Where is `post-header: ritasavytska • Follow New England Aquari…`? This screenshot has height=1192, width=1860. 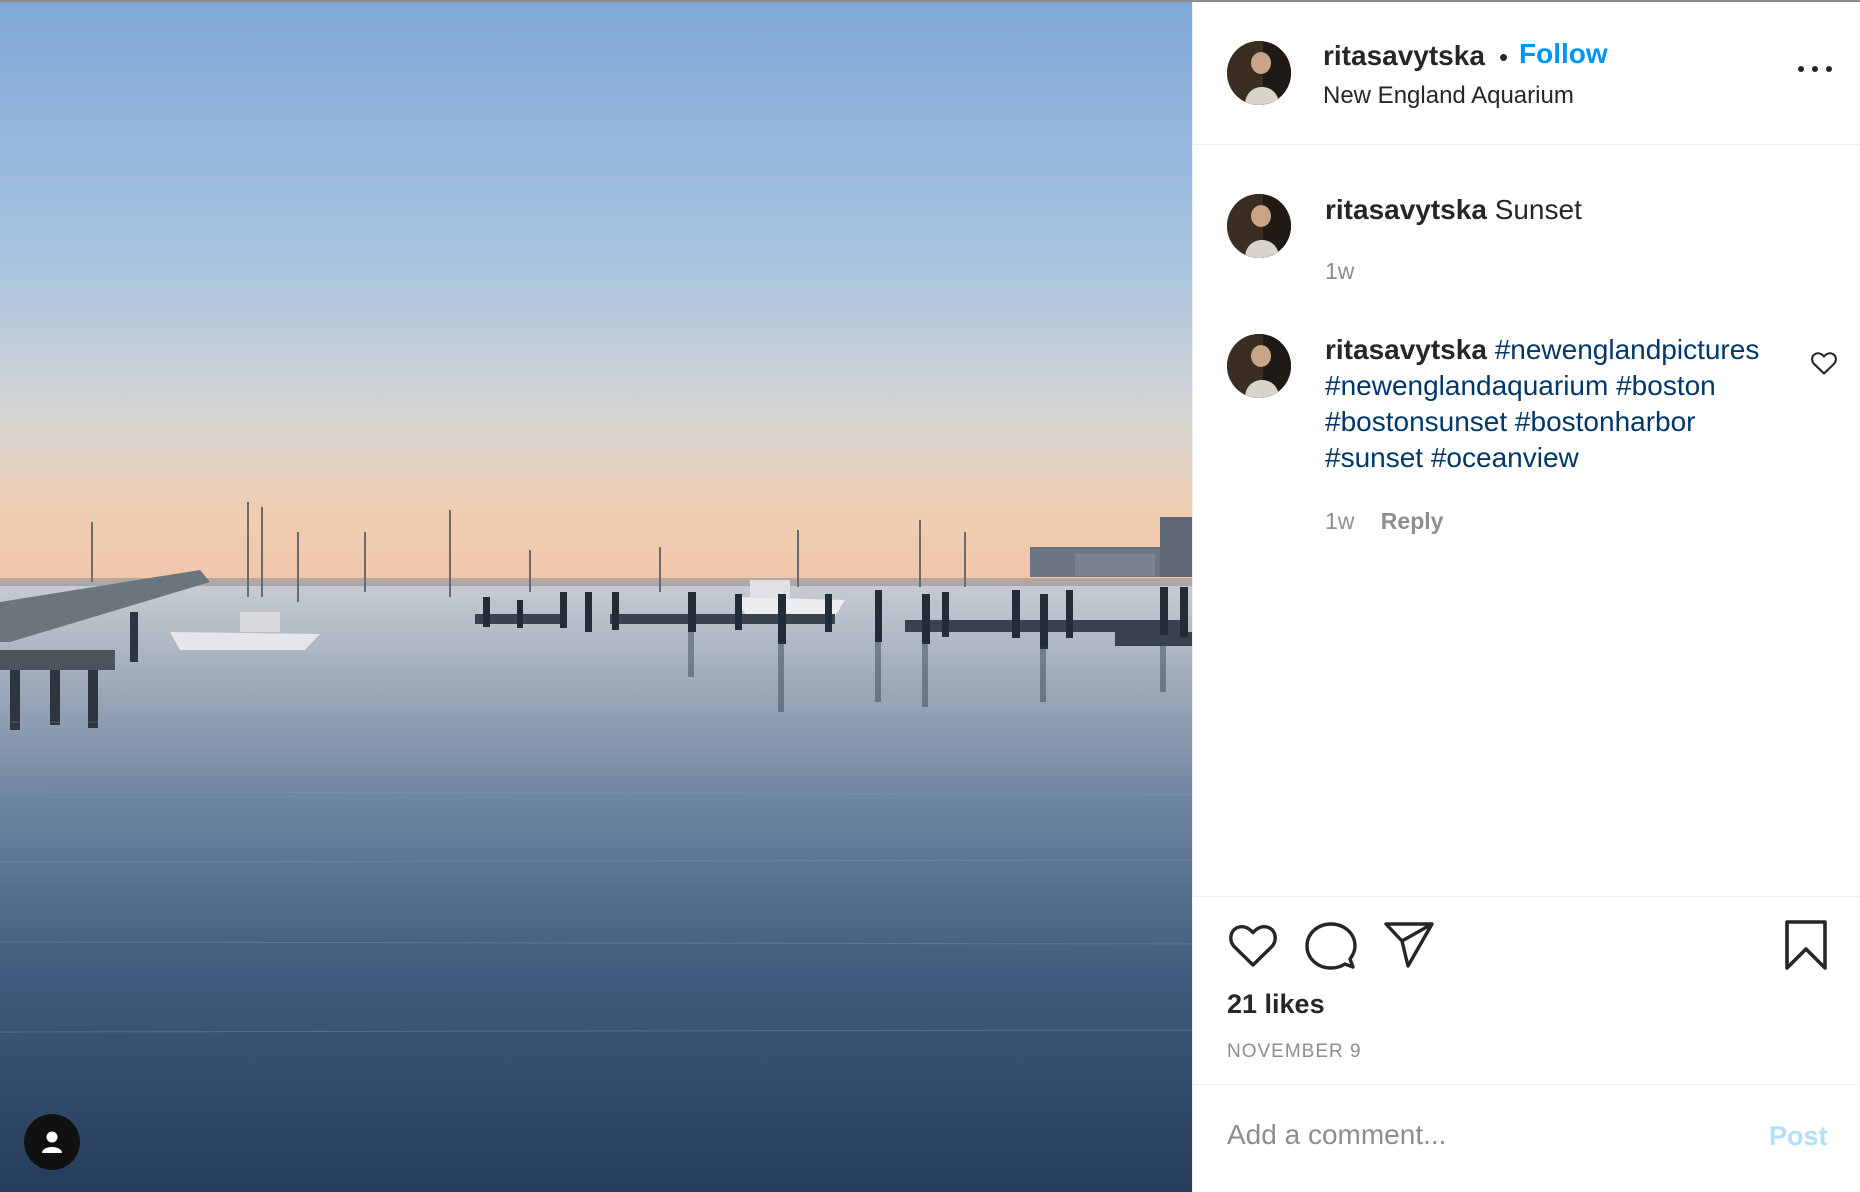
post-header: ritasavytska • Follow New England Aquari… is located at coordinates (1526, 73).